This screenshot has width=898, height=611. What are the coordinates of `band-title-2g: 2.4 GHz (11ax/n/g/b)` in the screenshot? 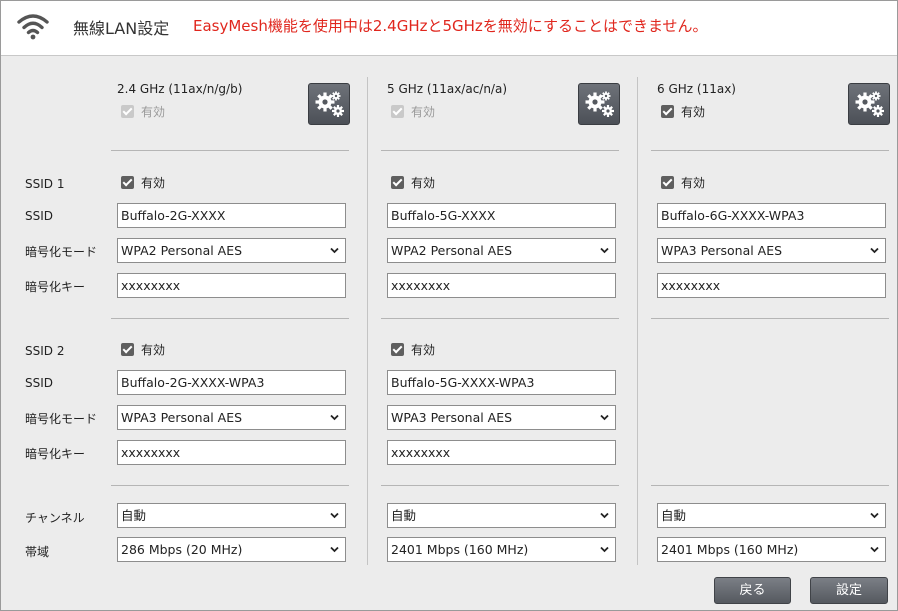 It's located at (180, 89).